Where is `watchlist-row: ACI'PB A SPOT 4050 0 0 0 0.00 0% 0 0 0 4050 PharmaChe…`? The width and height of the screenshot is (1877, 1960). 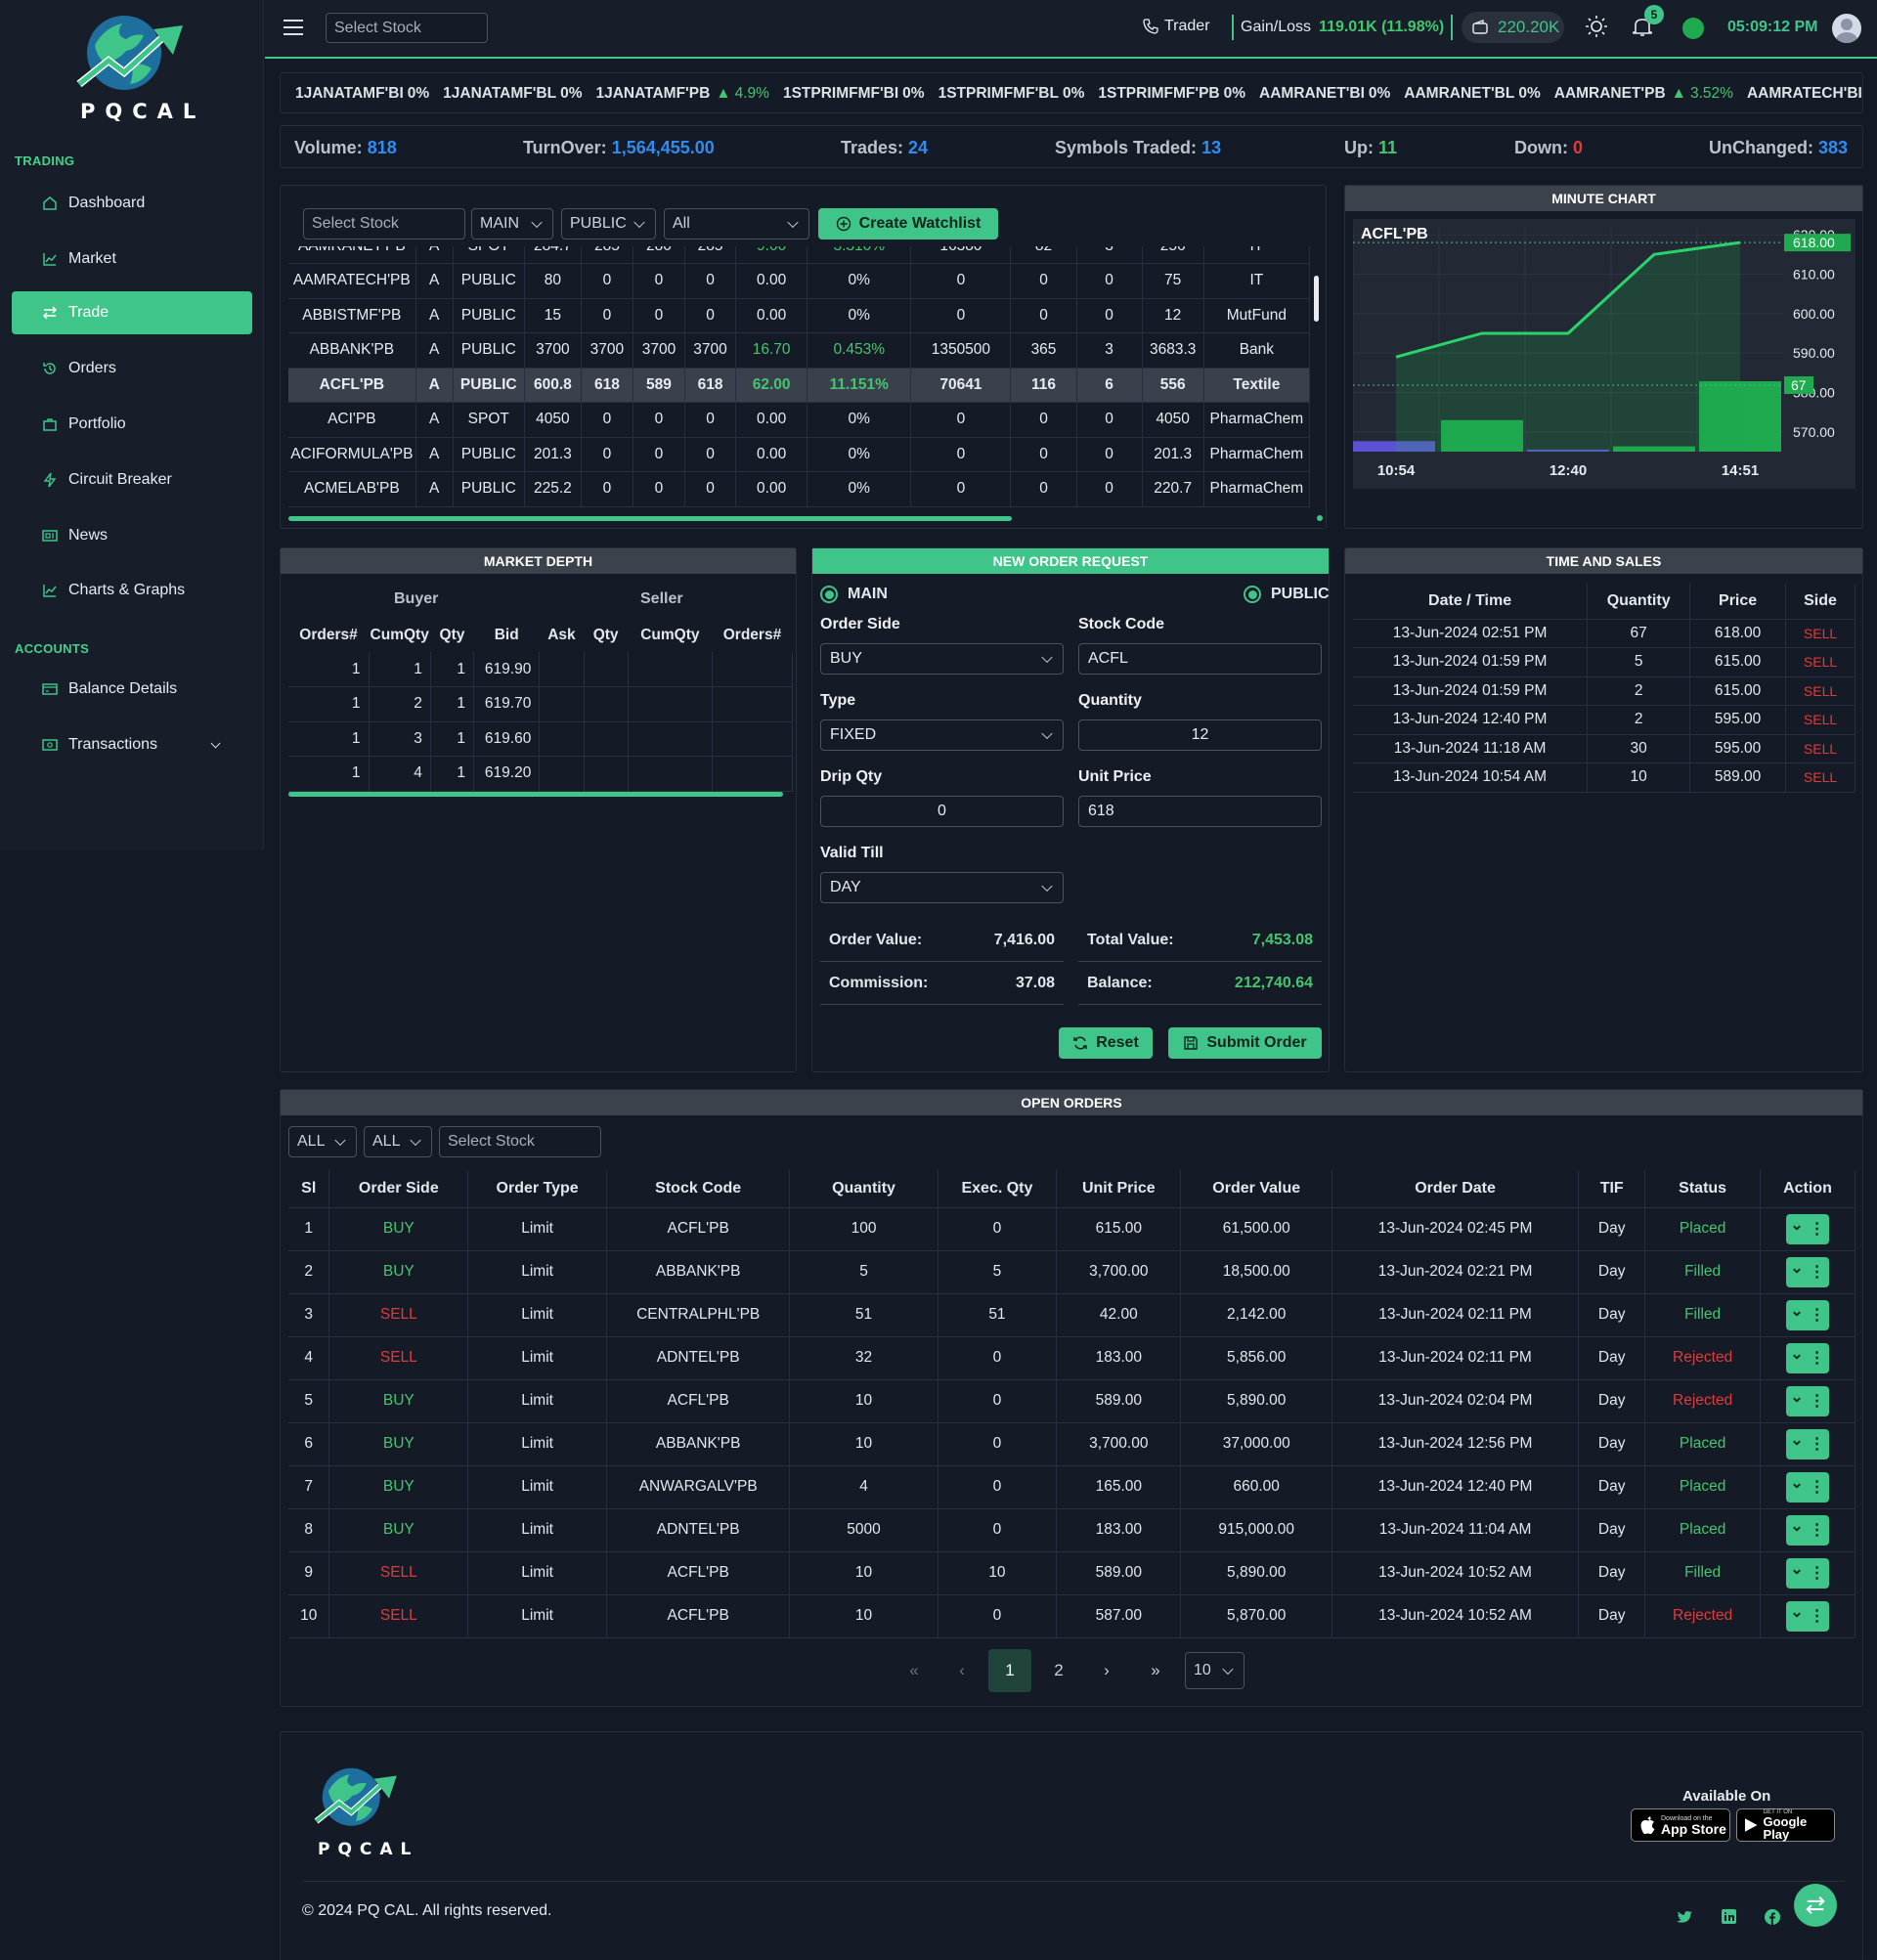 watchlist-row: ACI'PB A SPOT 4050 0 0 0 0.00 0% 0 0 0 4050 PharmaChe… is located at coordinates (799, 420).